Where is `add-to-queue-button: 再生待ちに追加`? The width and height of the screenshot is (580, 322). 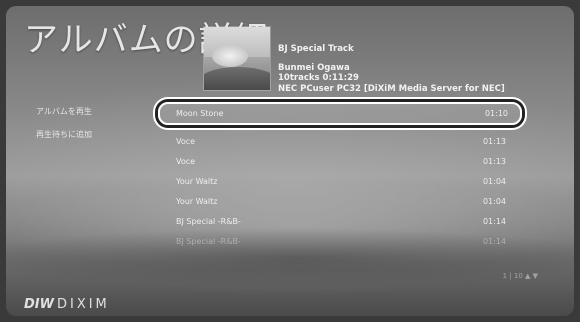
add-to-queue-button: 再生待ちに追加 is located at coordinates (64, 141).